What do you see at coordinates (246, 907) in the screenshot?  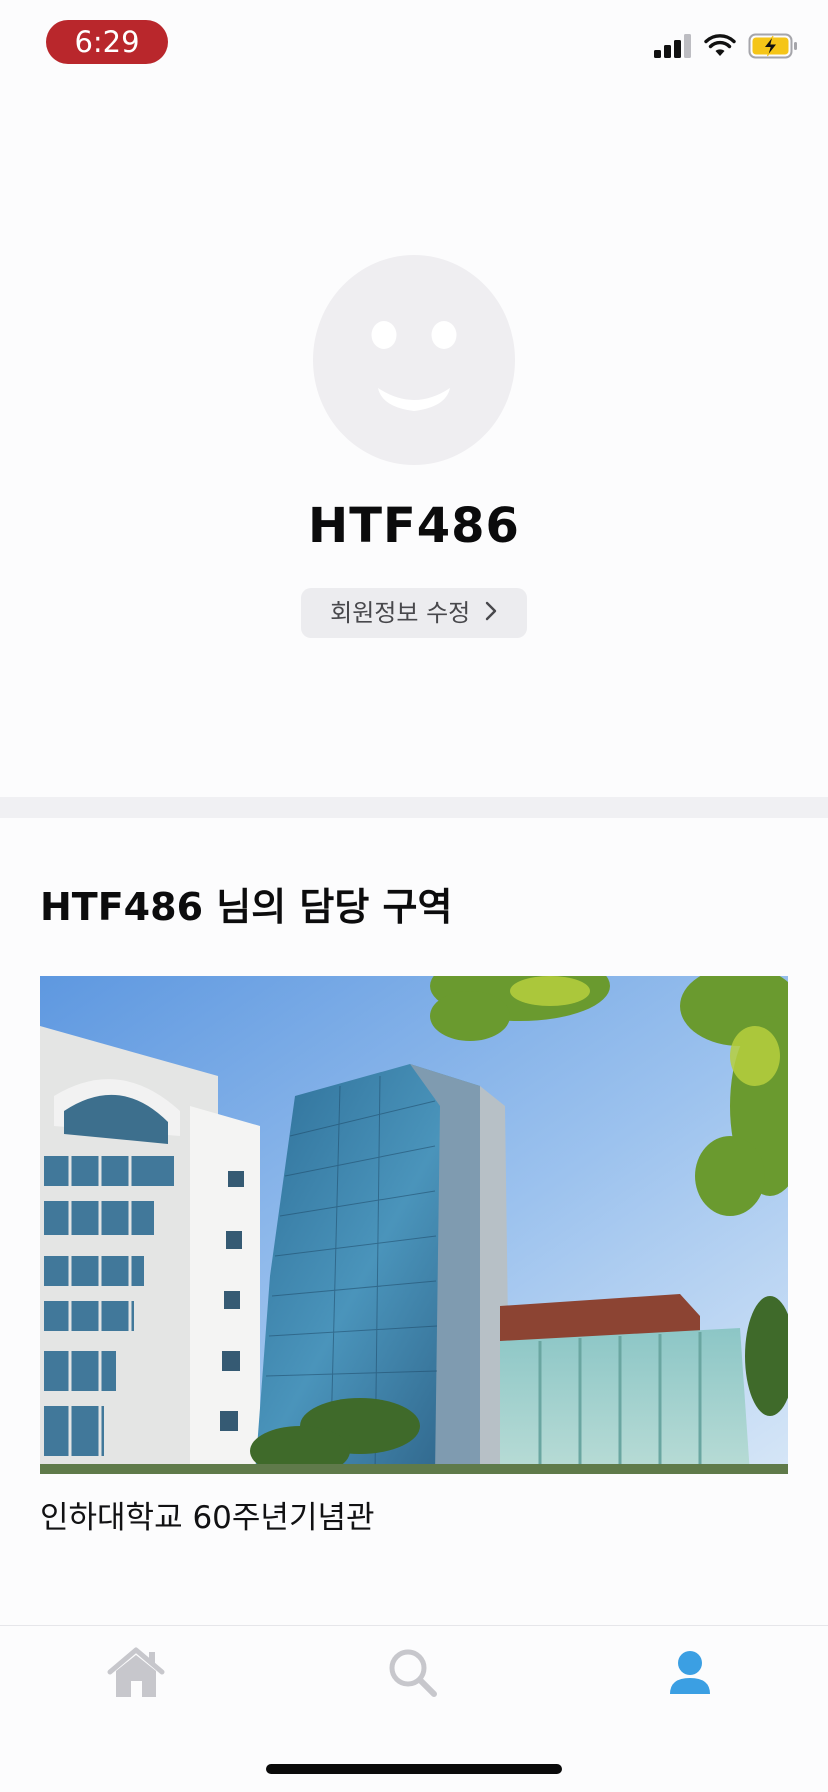 I see `assigned-area-title: HTF486 님의 담당 구역` at bounding box center [246, 907].